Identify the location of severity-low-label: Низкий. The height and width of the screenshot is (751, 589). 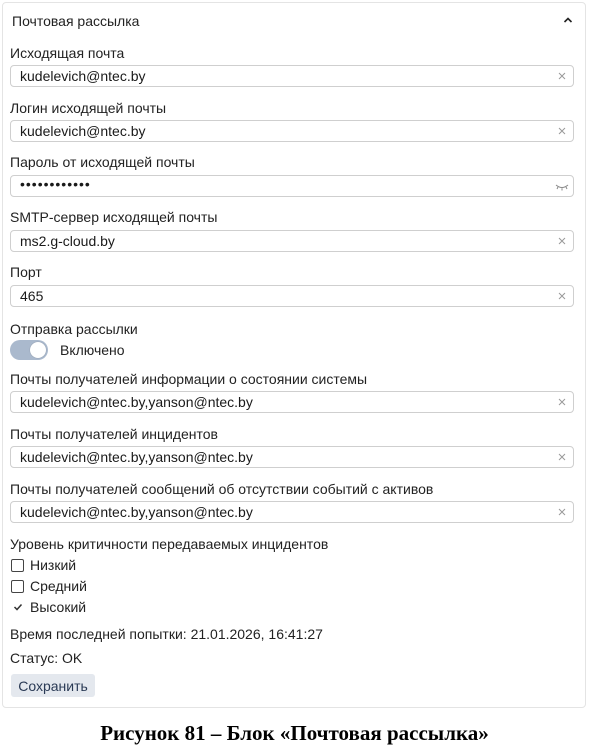
(53, 565).